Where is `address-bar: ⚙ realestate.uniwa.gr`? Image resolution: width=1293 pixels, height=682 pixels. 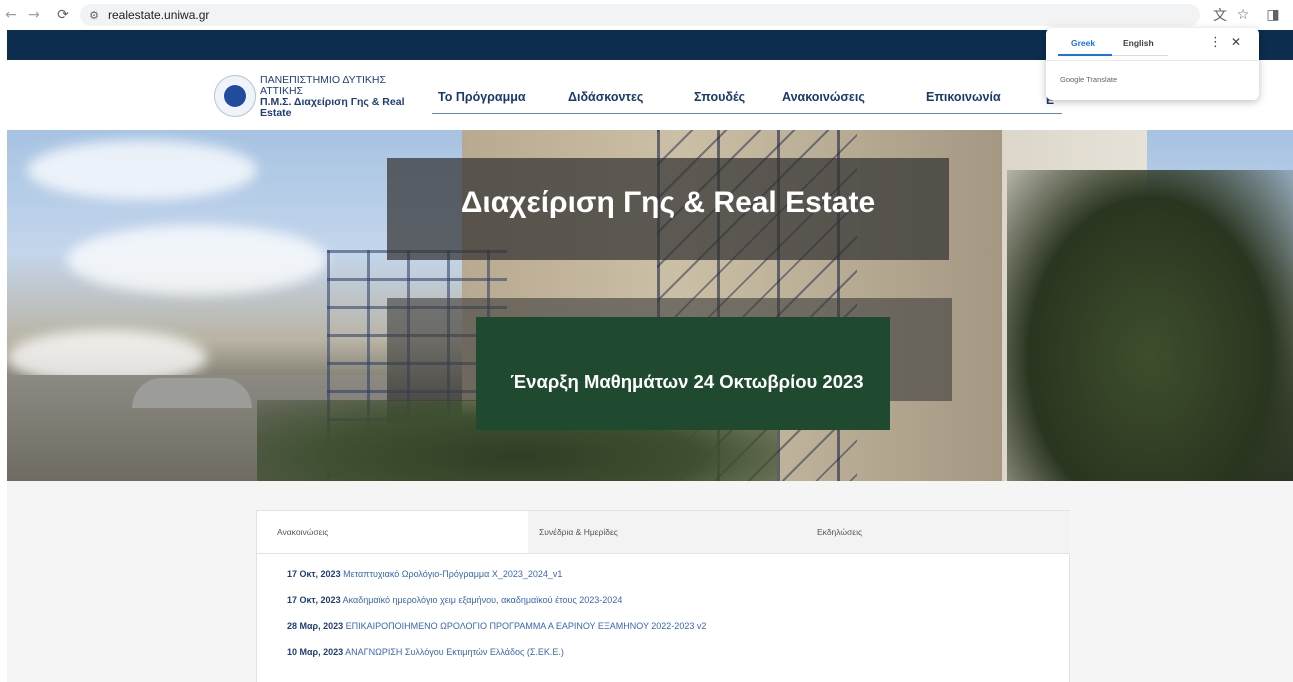 address-bar: ⚙ realestate.uniwa.gr is located at coordinates (640, 15).